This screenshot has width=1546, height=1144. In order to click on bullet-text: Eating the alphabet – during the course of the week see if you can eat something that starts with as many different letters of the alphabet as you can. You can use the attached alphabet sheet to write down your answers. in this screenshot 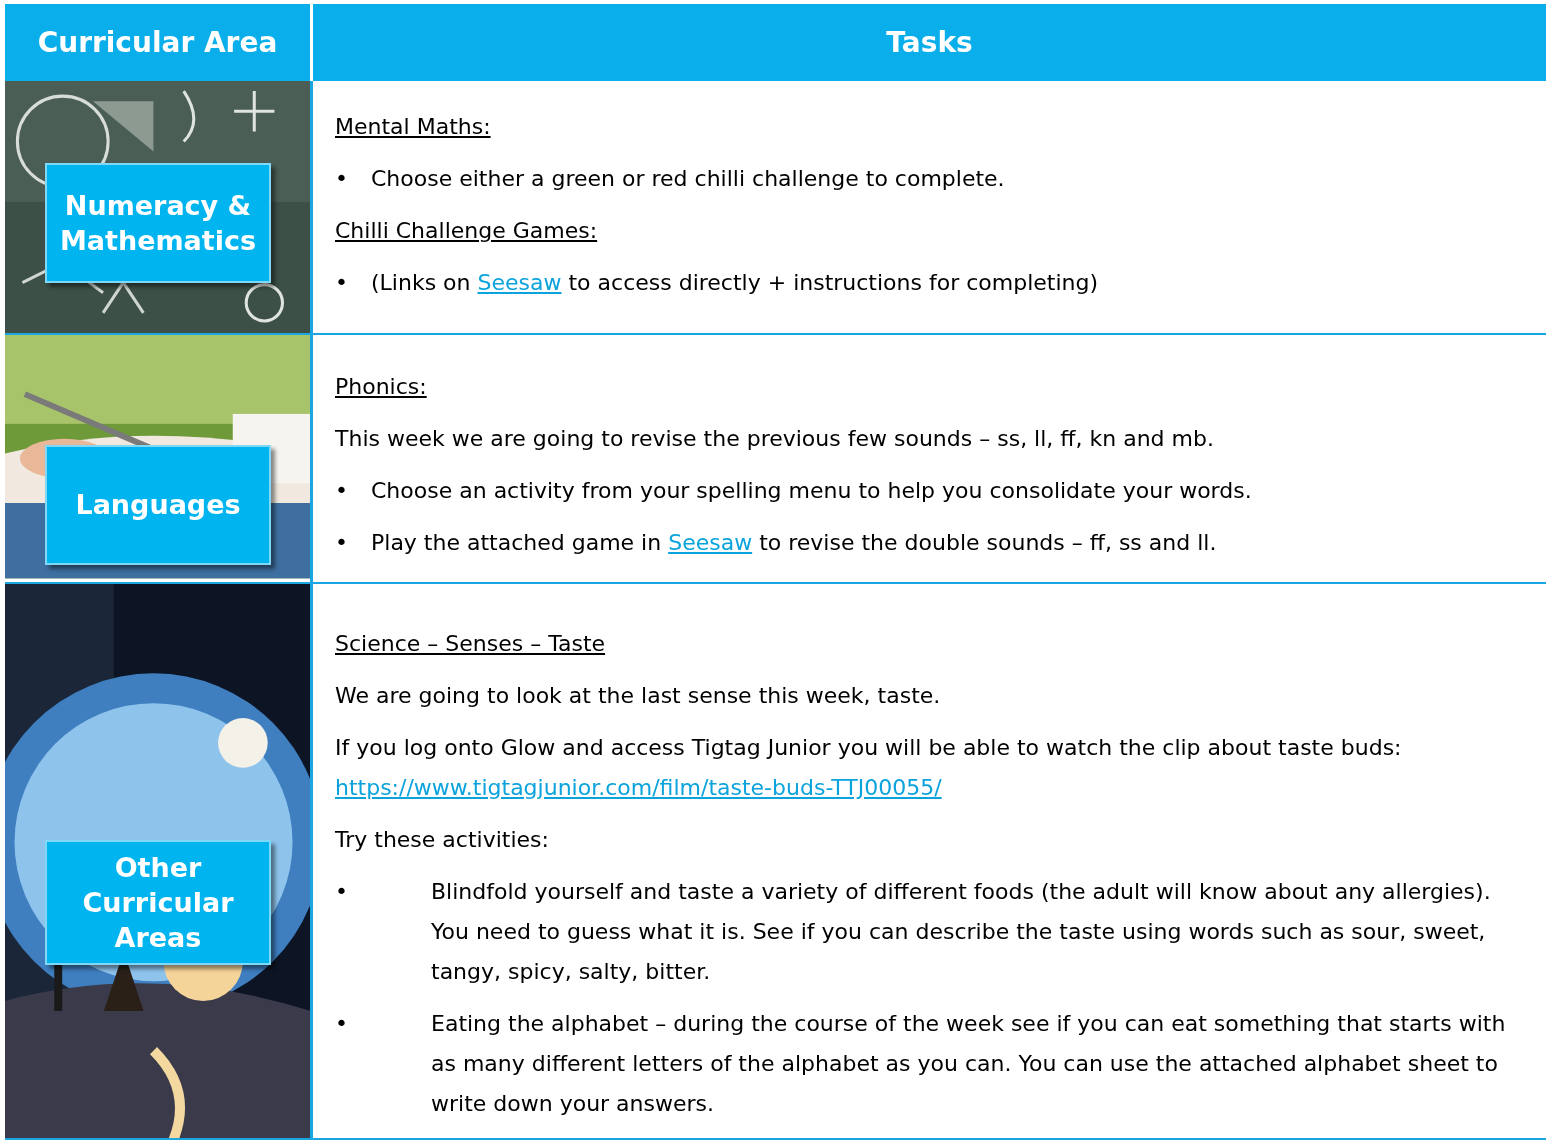, I will do `click(969, 1064)`.